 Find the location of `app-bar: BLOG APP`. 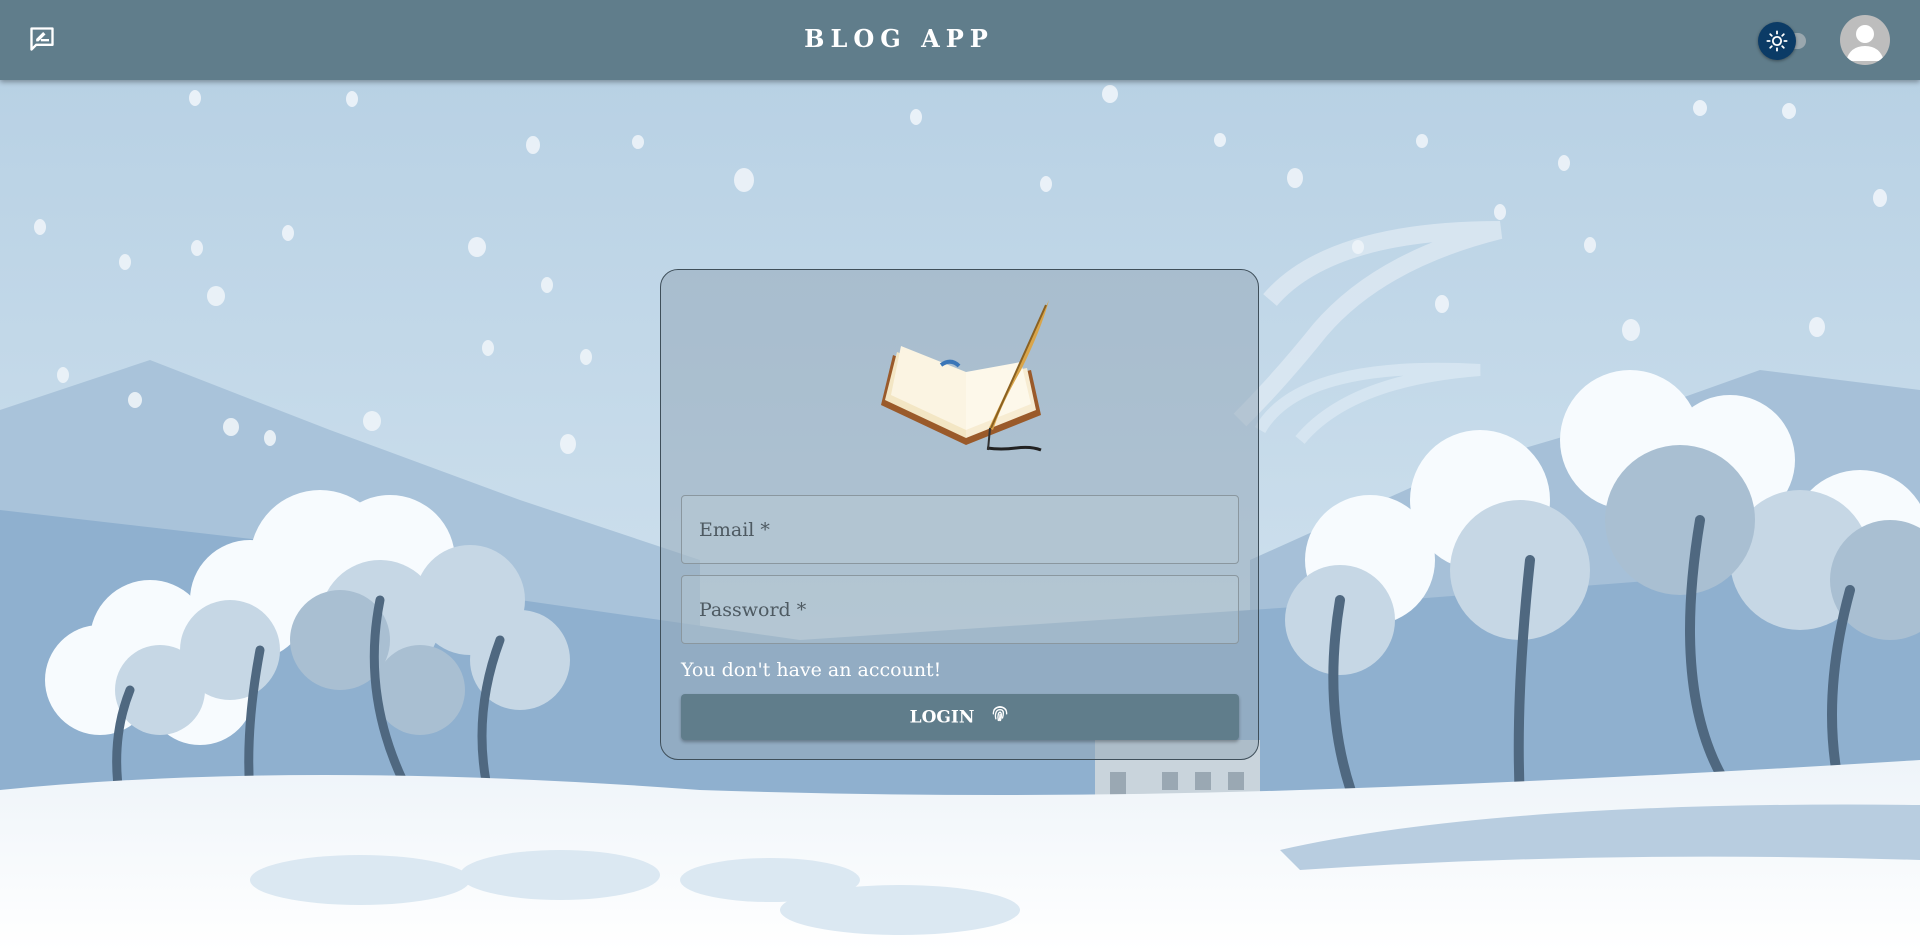

app-bar: BLOG APP is located at coordinates (960, 40).